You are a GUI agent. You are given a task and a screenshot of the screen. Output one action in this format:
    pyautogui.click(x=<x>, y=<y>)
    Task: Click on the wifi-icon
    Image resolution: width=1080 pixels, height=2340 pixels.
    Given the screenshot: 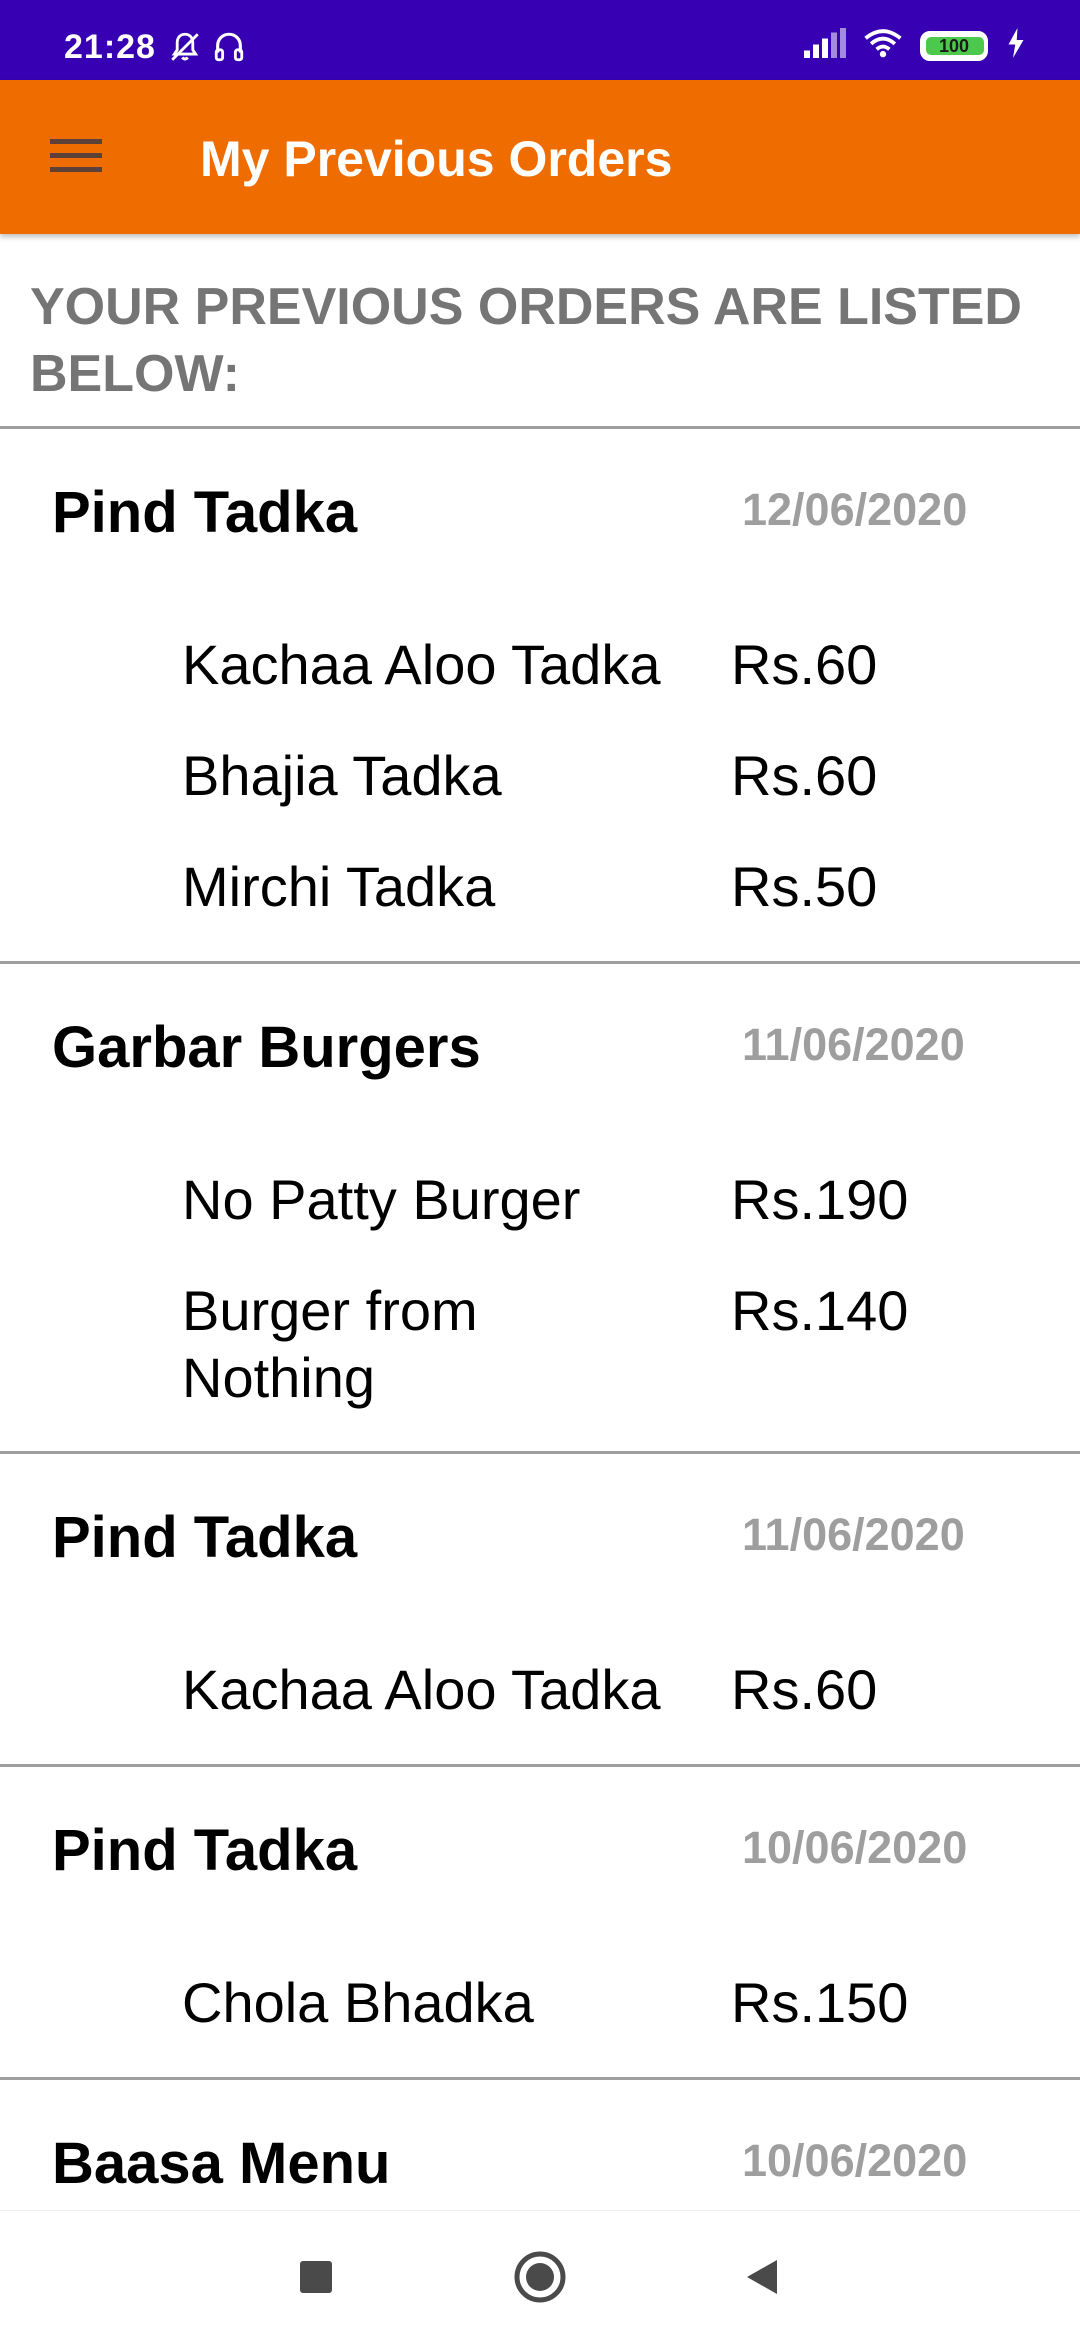 What is the action you would take?
    pyautogui.click(x=883, y=45)
    